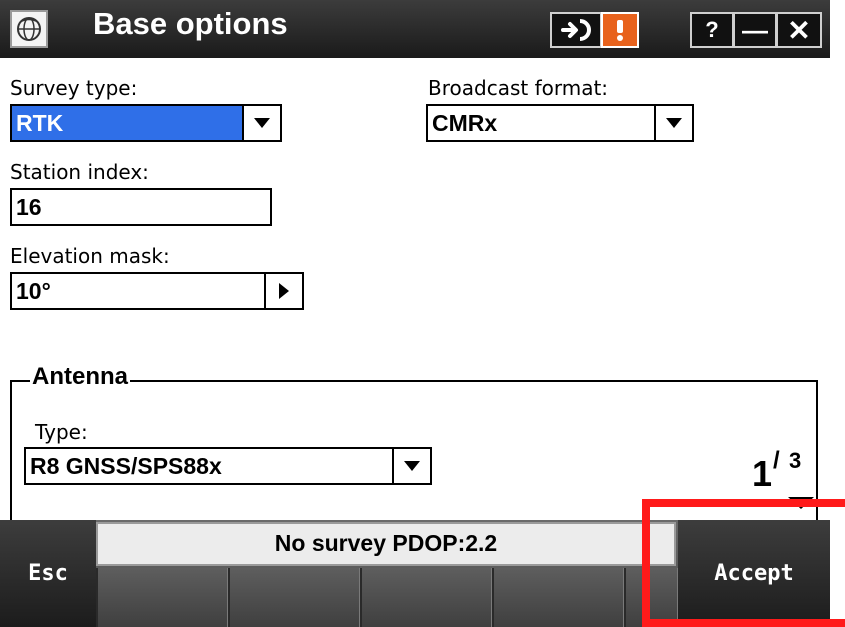 This screenshot has height=627, width=845. I want to click on close-button: ✕, so click(799, 30).